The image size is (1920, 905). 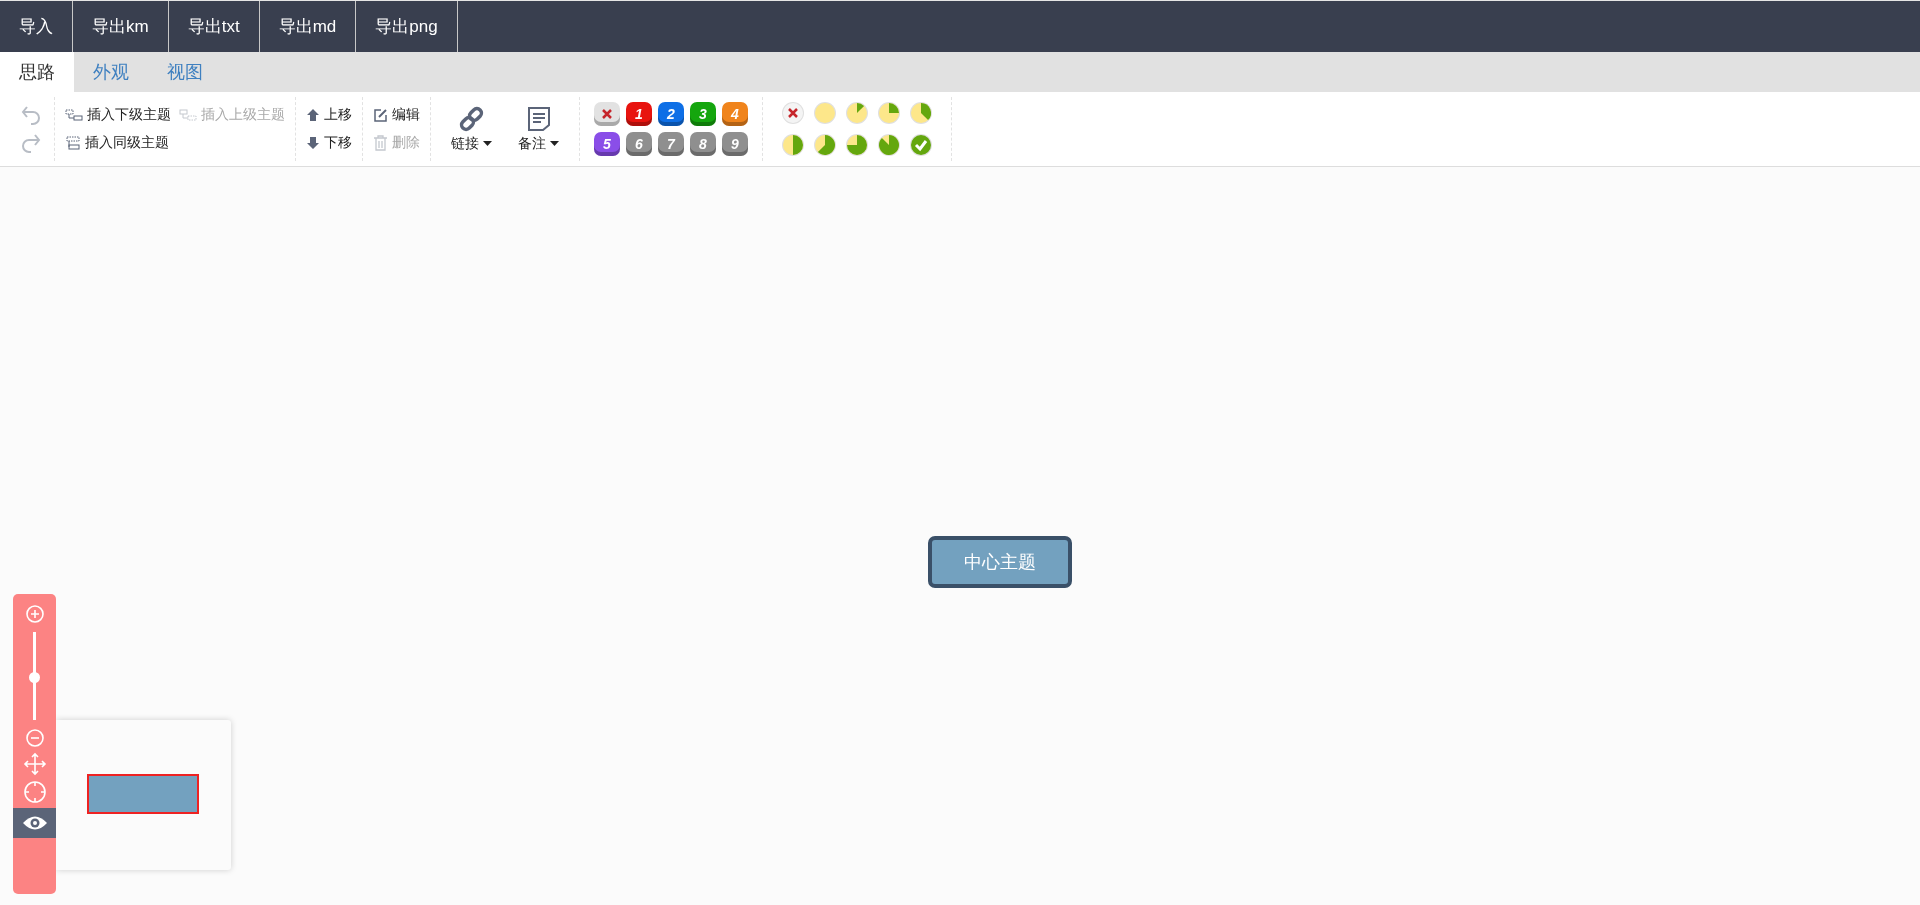 I want to click on link-icon, so click(x=471, y=118).